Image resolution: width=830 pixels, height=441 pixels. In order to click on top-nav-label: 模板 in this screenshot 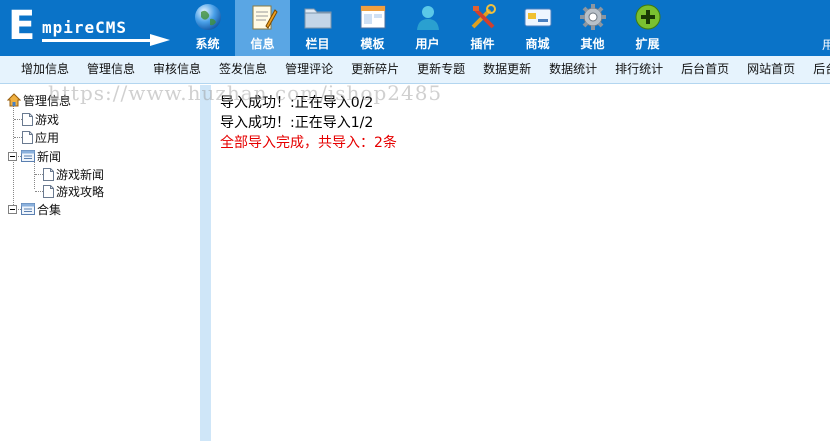, I will do `click(372, 44)`.